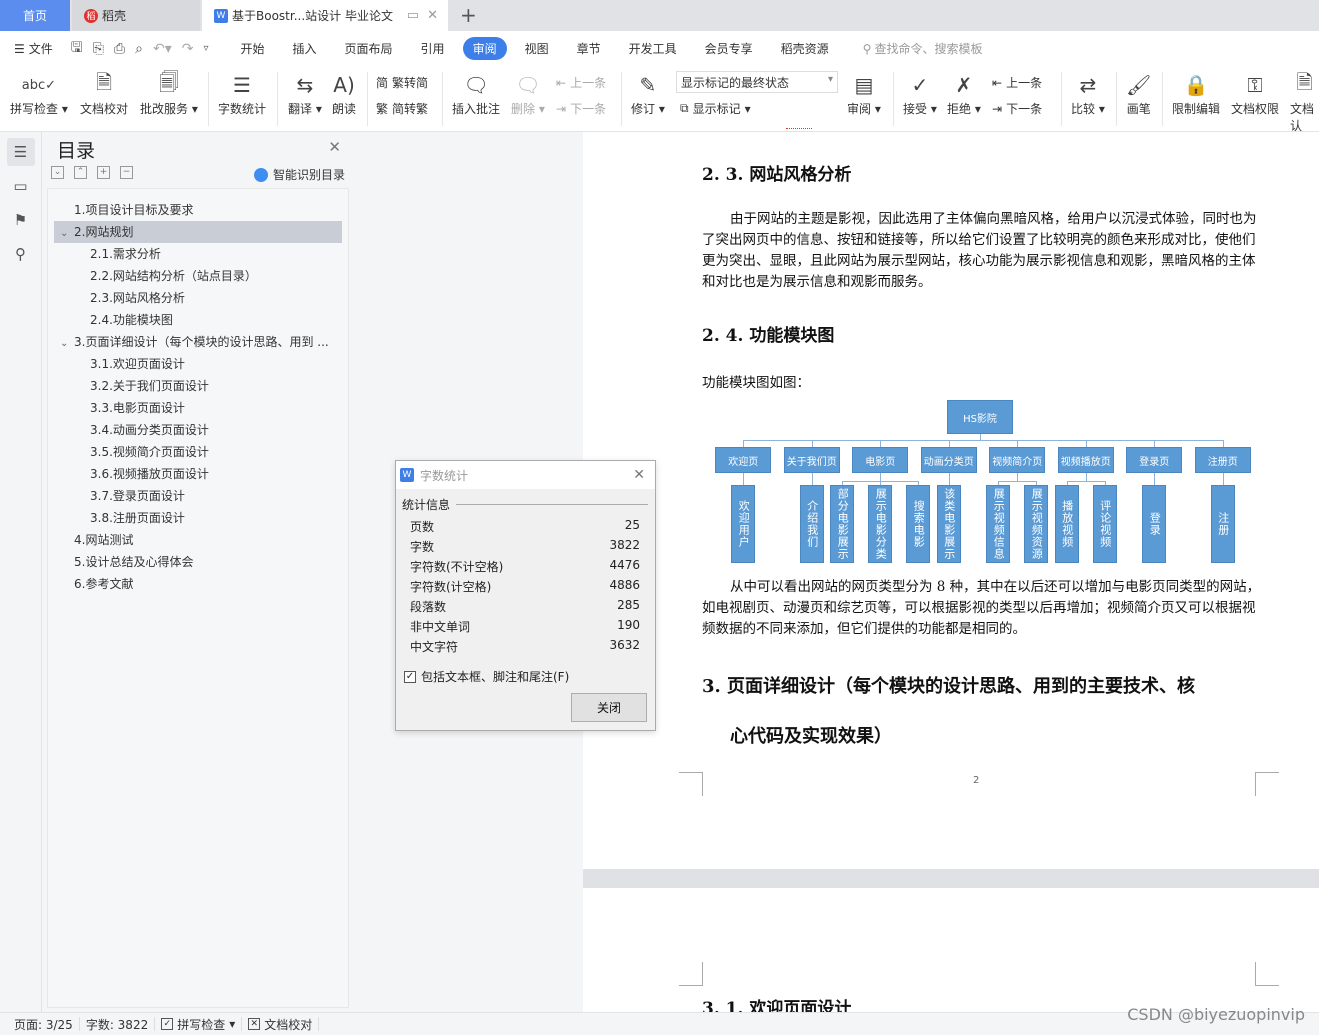 The width and height of the screenshot is (1319, 1035). Describe the element at coordinates (413, 15) in the screenshot. I see `pin-window-icon: ▭` at that location.